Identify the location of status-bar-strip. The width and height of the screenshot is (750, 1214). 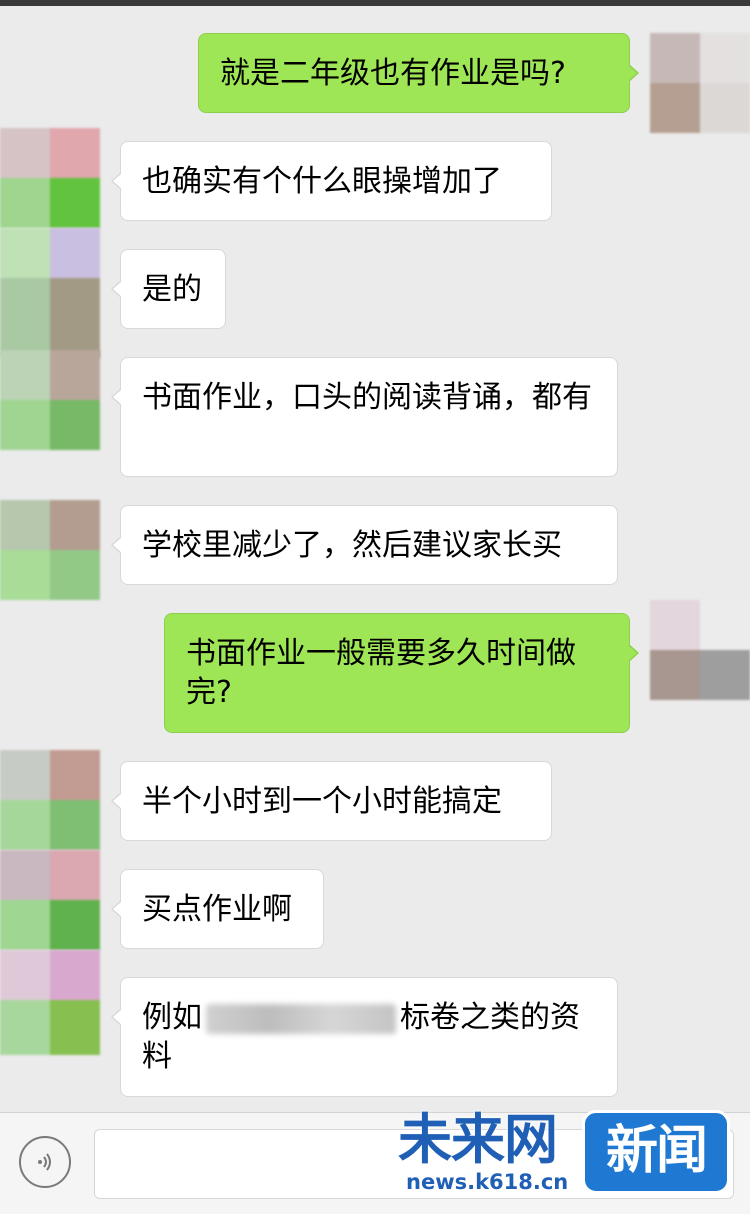
(375, 3).